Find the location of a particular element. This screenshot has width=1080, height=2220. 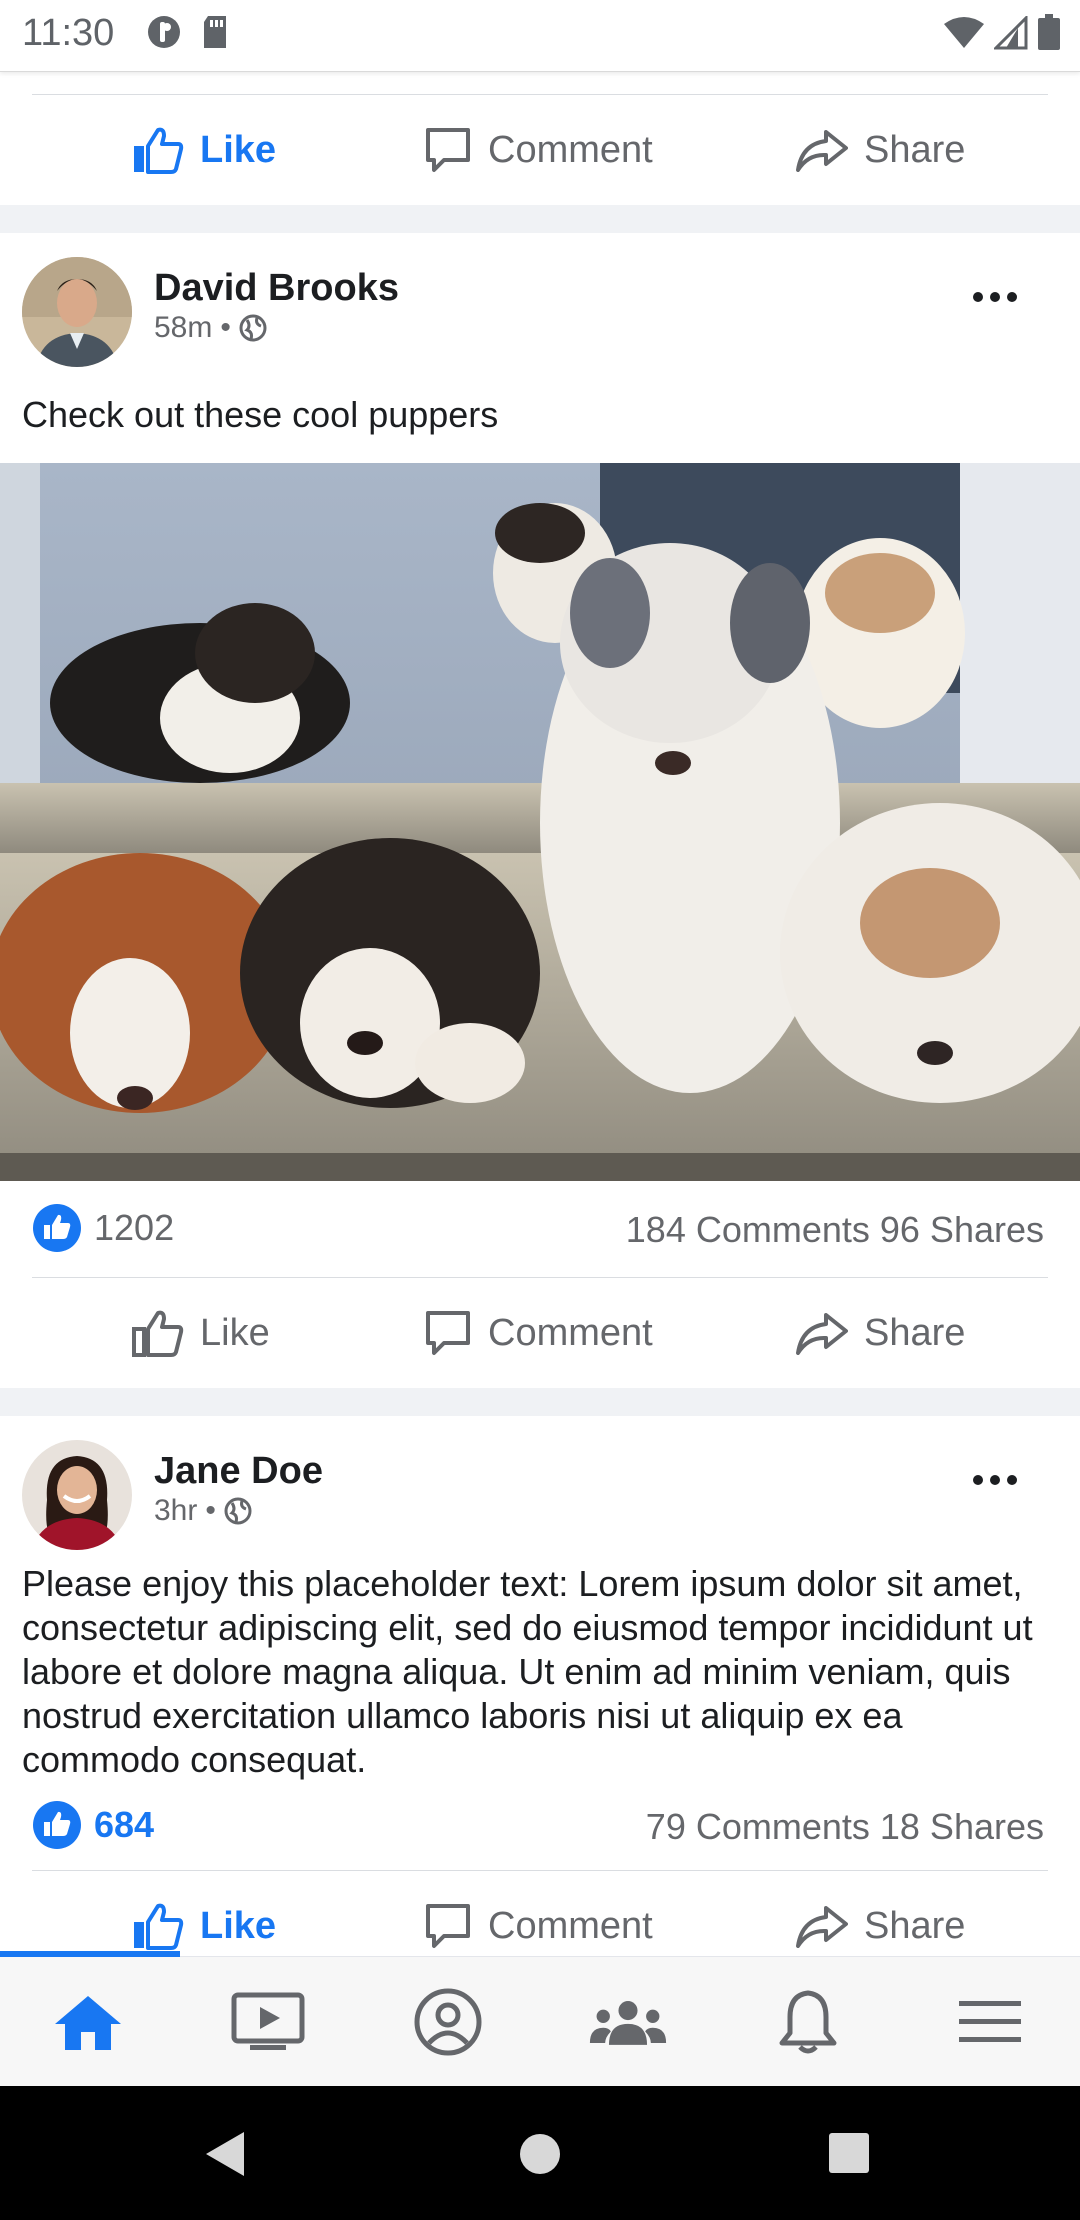

post-author: David Brooks is located at coordinates (276, 288).